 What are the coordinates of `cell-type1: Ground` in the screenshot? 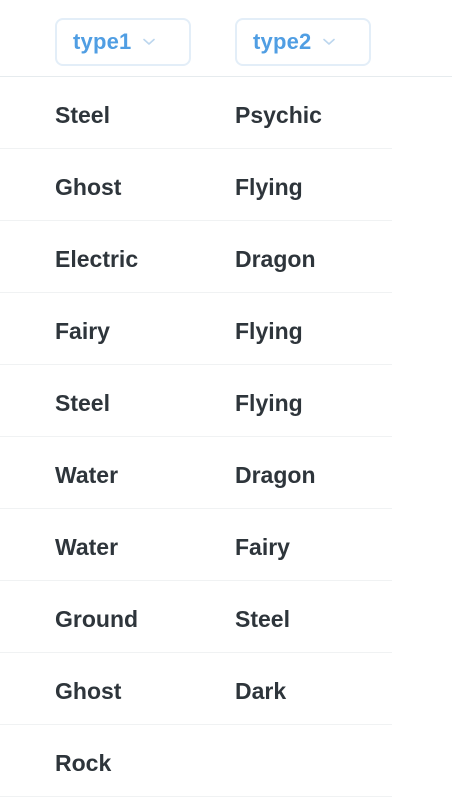 It's located at (96, 616).